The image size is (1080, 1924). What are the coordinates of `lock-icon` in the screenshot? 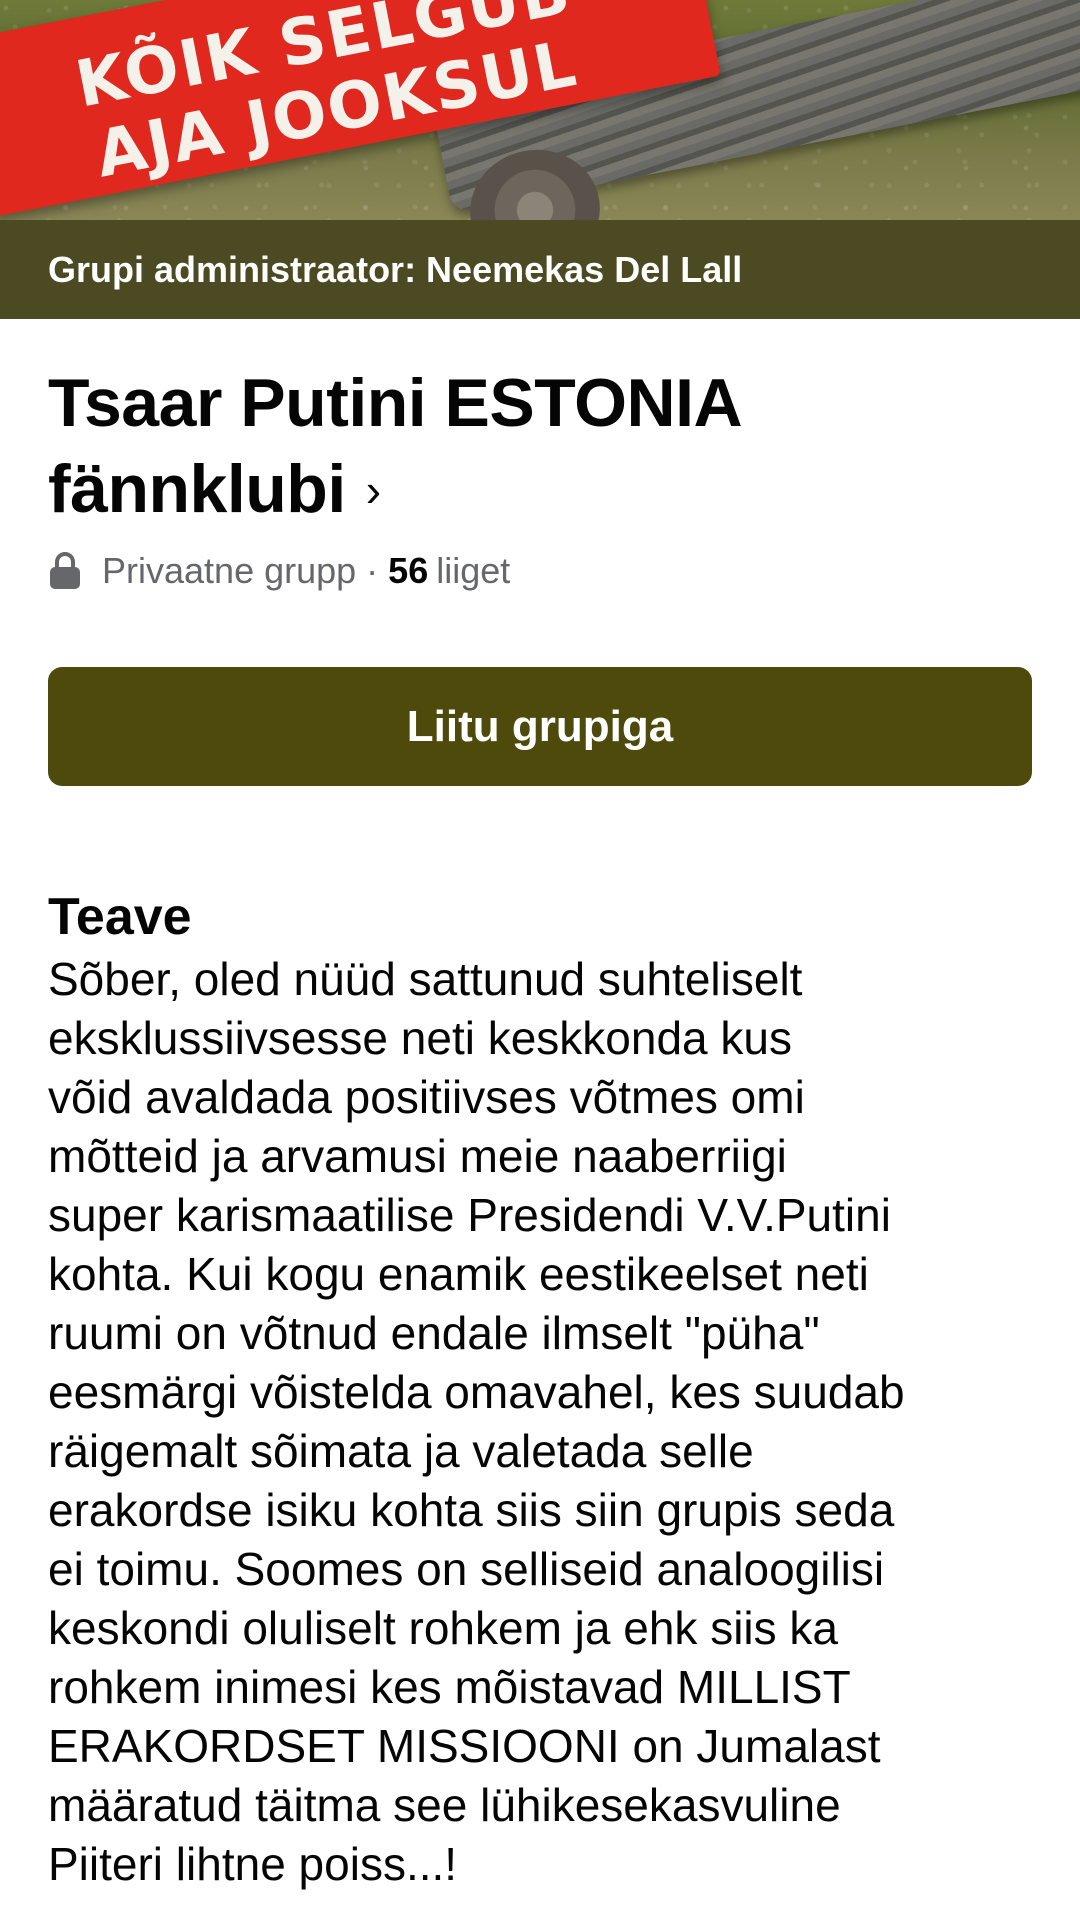 It's located at (65, 571).